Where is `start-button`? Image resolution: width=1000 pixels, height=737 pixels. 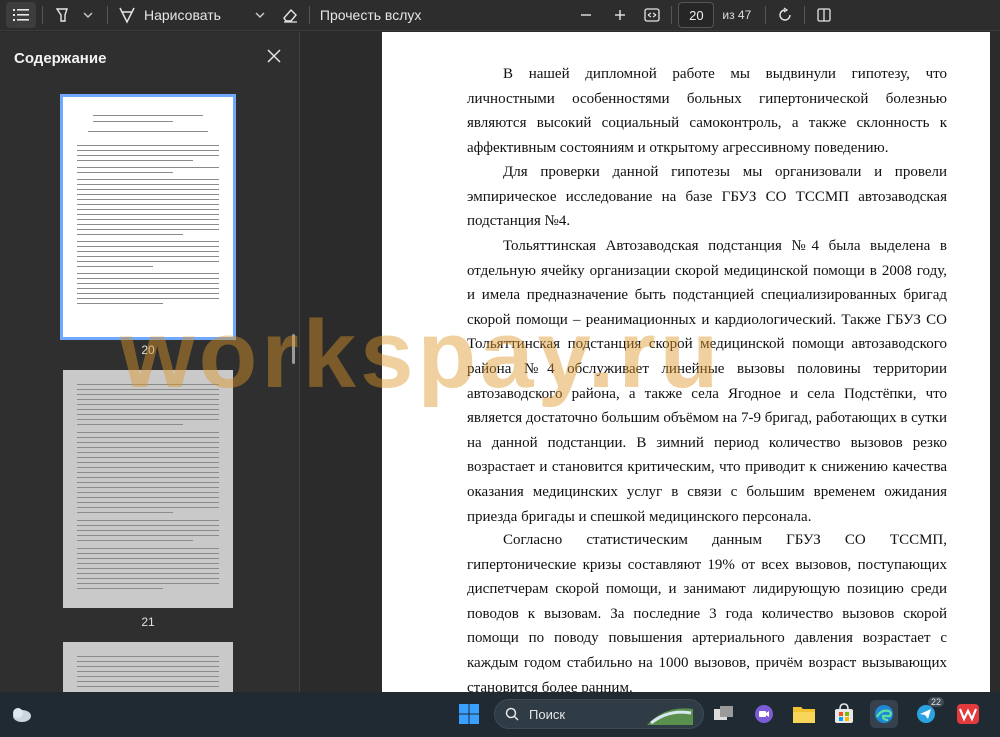
start-button is located at coordinates (469, 714).